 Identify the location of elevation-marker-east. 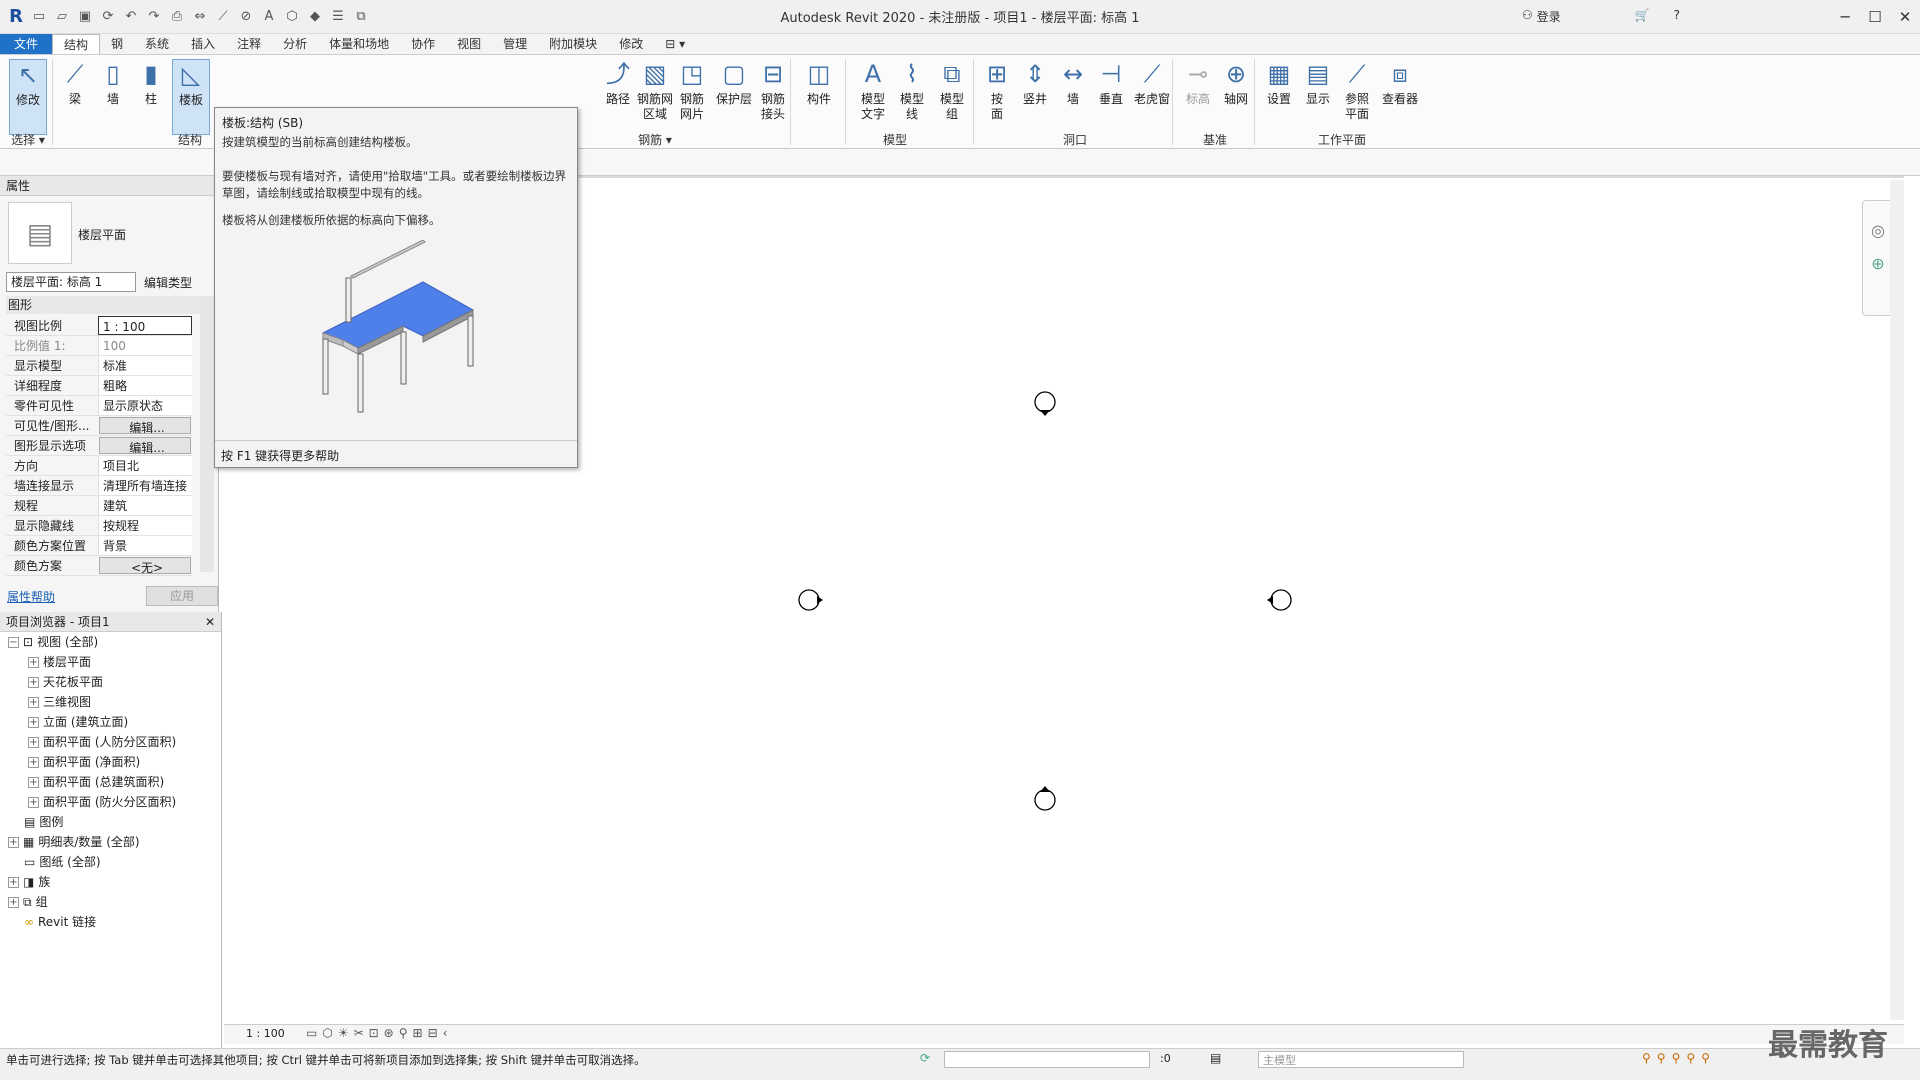
(1279, 600).